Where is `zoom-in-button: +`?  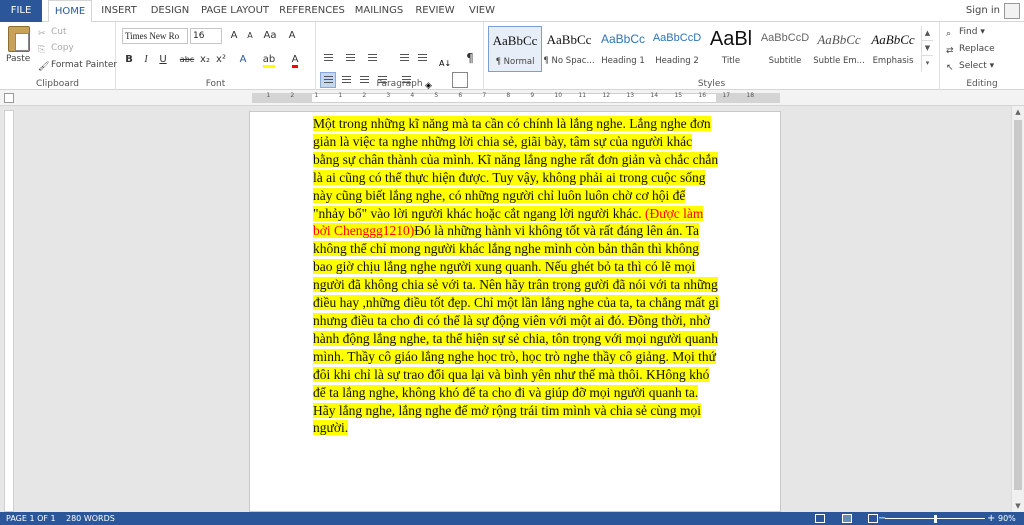
zoom-in-button: + is located at coordinates (991, 518).